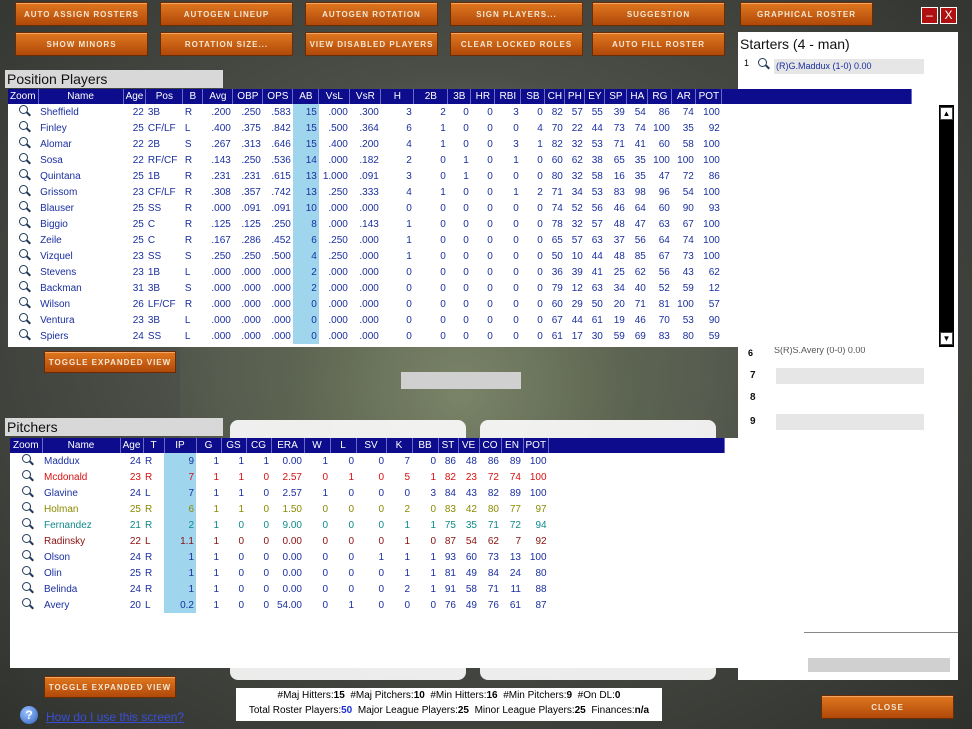 The width and height of the screenshot is (972, 729). I want to click on pitchers-row: Maddux 24 R 9 1 1 1 0.00 1 0 0 7 0 86 48 86 89 100, so click(367, 461).